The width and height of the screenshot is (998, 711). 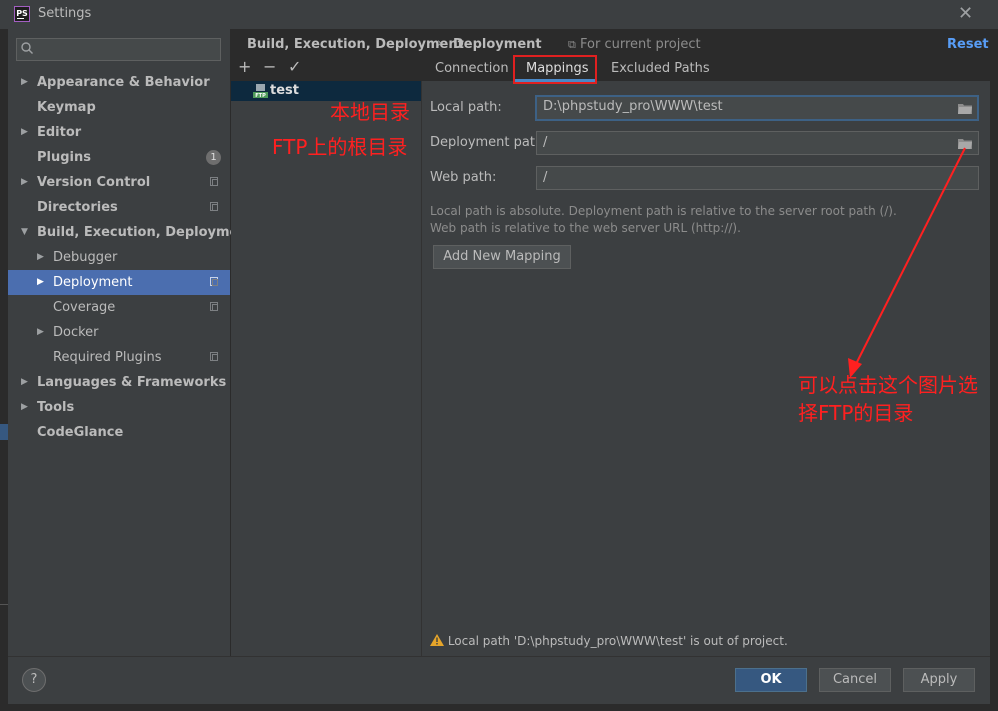 I want to click on add-server-button: +, so click(x=244, y=66).